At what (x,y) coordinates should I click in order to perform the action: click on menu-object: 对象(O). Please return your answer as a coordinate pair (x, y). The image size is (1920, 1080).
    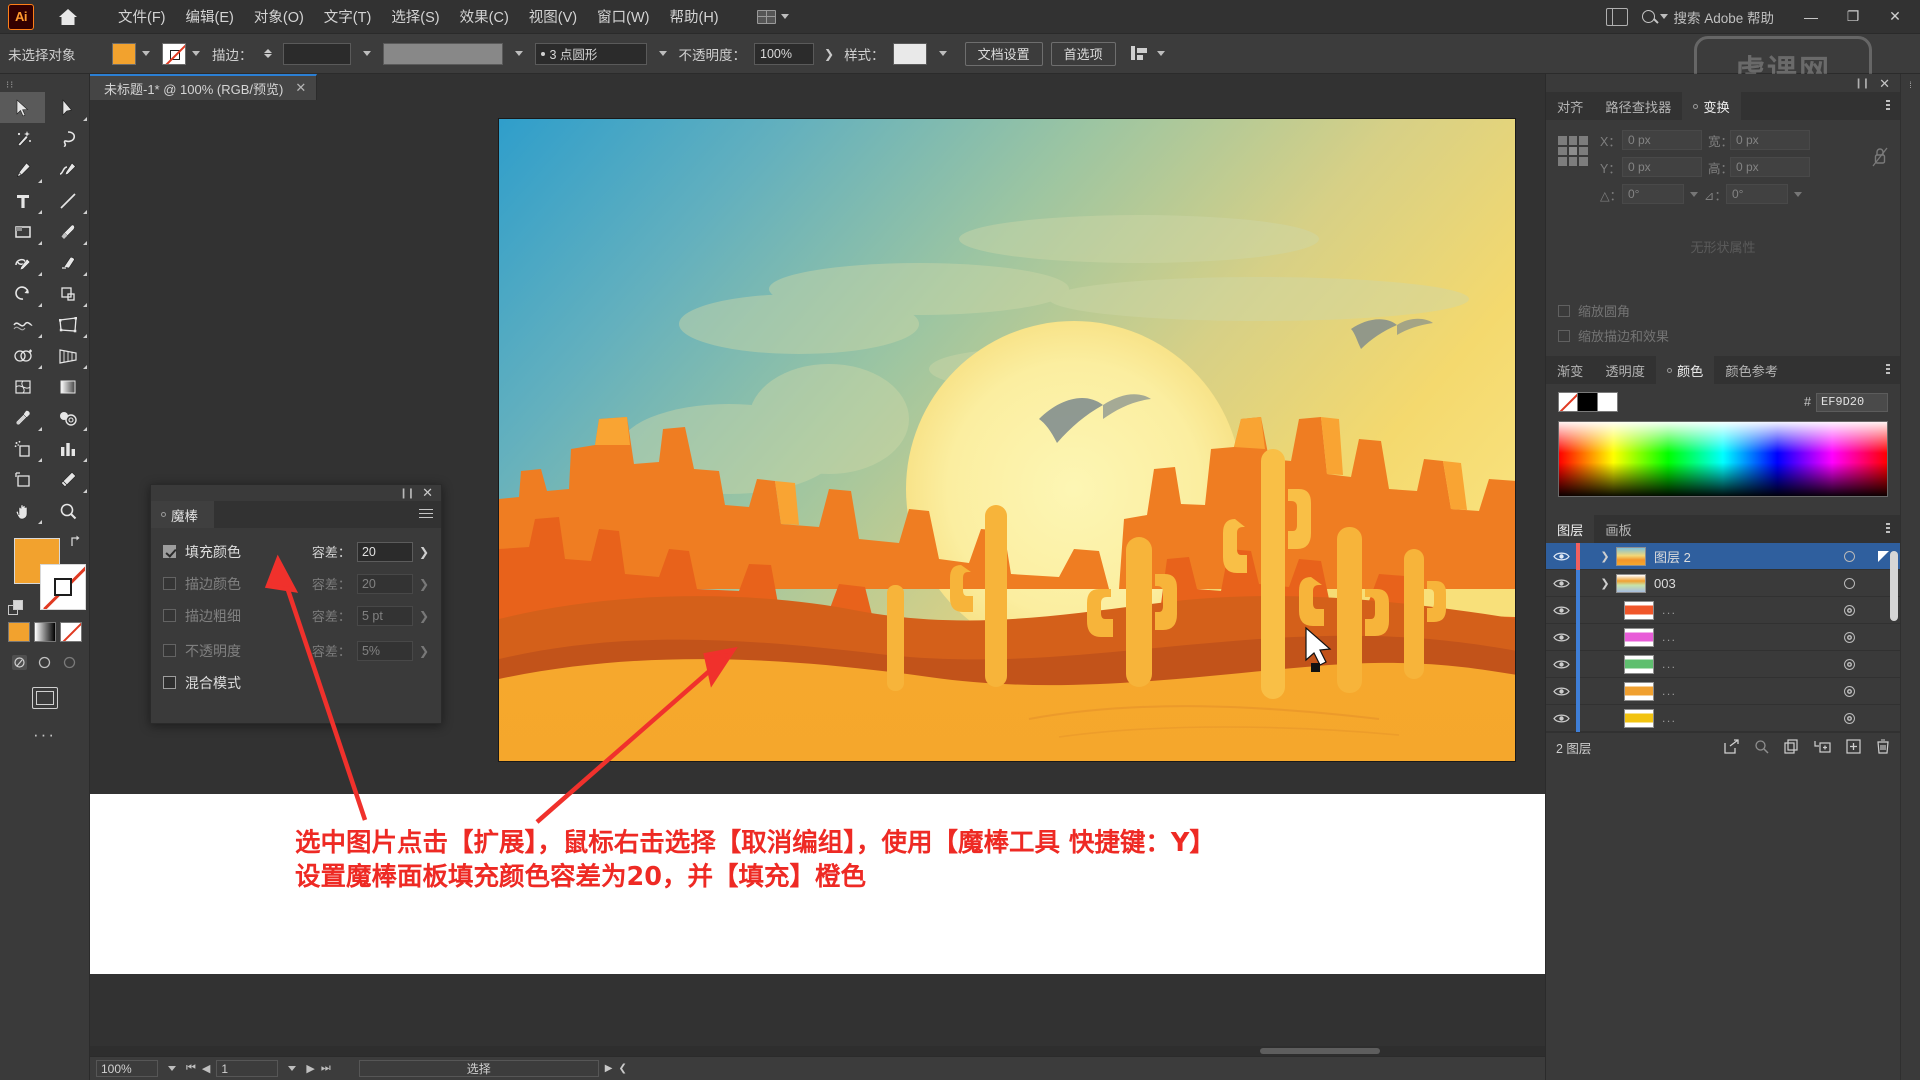
    Looking at the image, I should click on (279, 16).